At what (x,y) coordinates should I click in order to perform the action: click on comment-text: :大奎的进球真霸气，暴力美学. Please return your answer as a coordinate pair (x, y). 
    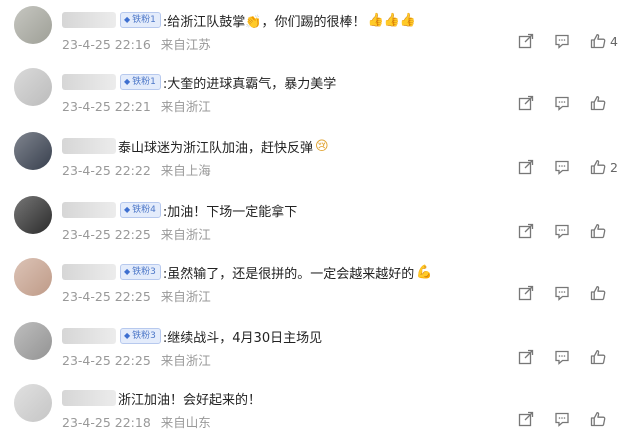
    Looking at the image, I should click on (249, 84).